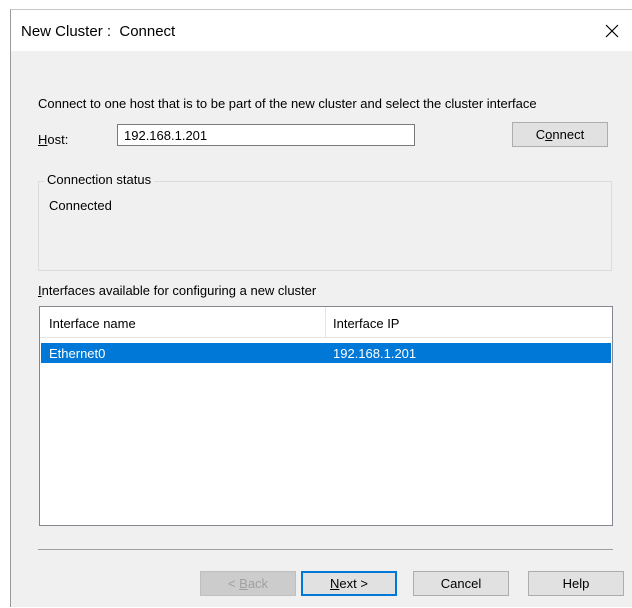  Describe the element at coordinates (77, 353) in the screenshot. I see `interface-name-cell: Ethernet0` at that location.